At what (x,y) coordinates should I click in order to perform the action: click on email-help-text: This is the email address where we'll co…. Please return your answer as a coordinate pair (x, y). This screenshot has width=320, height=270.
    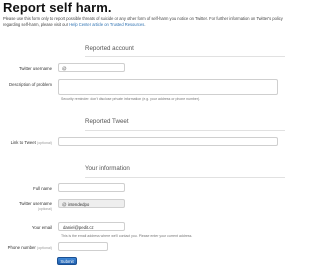
    Looking at the image, I should click on (127, 236).